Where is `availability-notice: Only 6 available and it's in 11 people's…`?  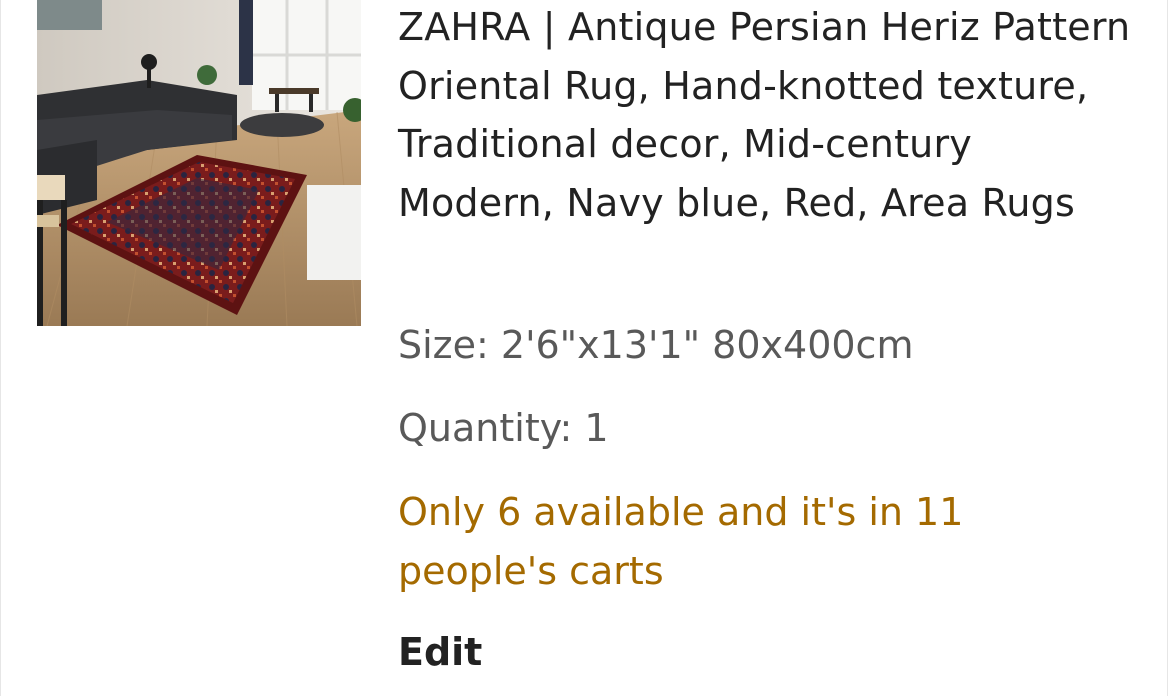
availability-notice: Only 6 available and it's in 11 people's… is located at coordinates (681, 541).